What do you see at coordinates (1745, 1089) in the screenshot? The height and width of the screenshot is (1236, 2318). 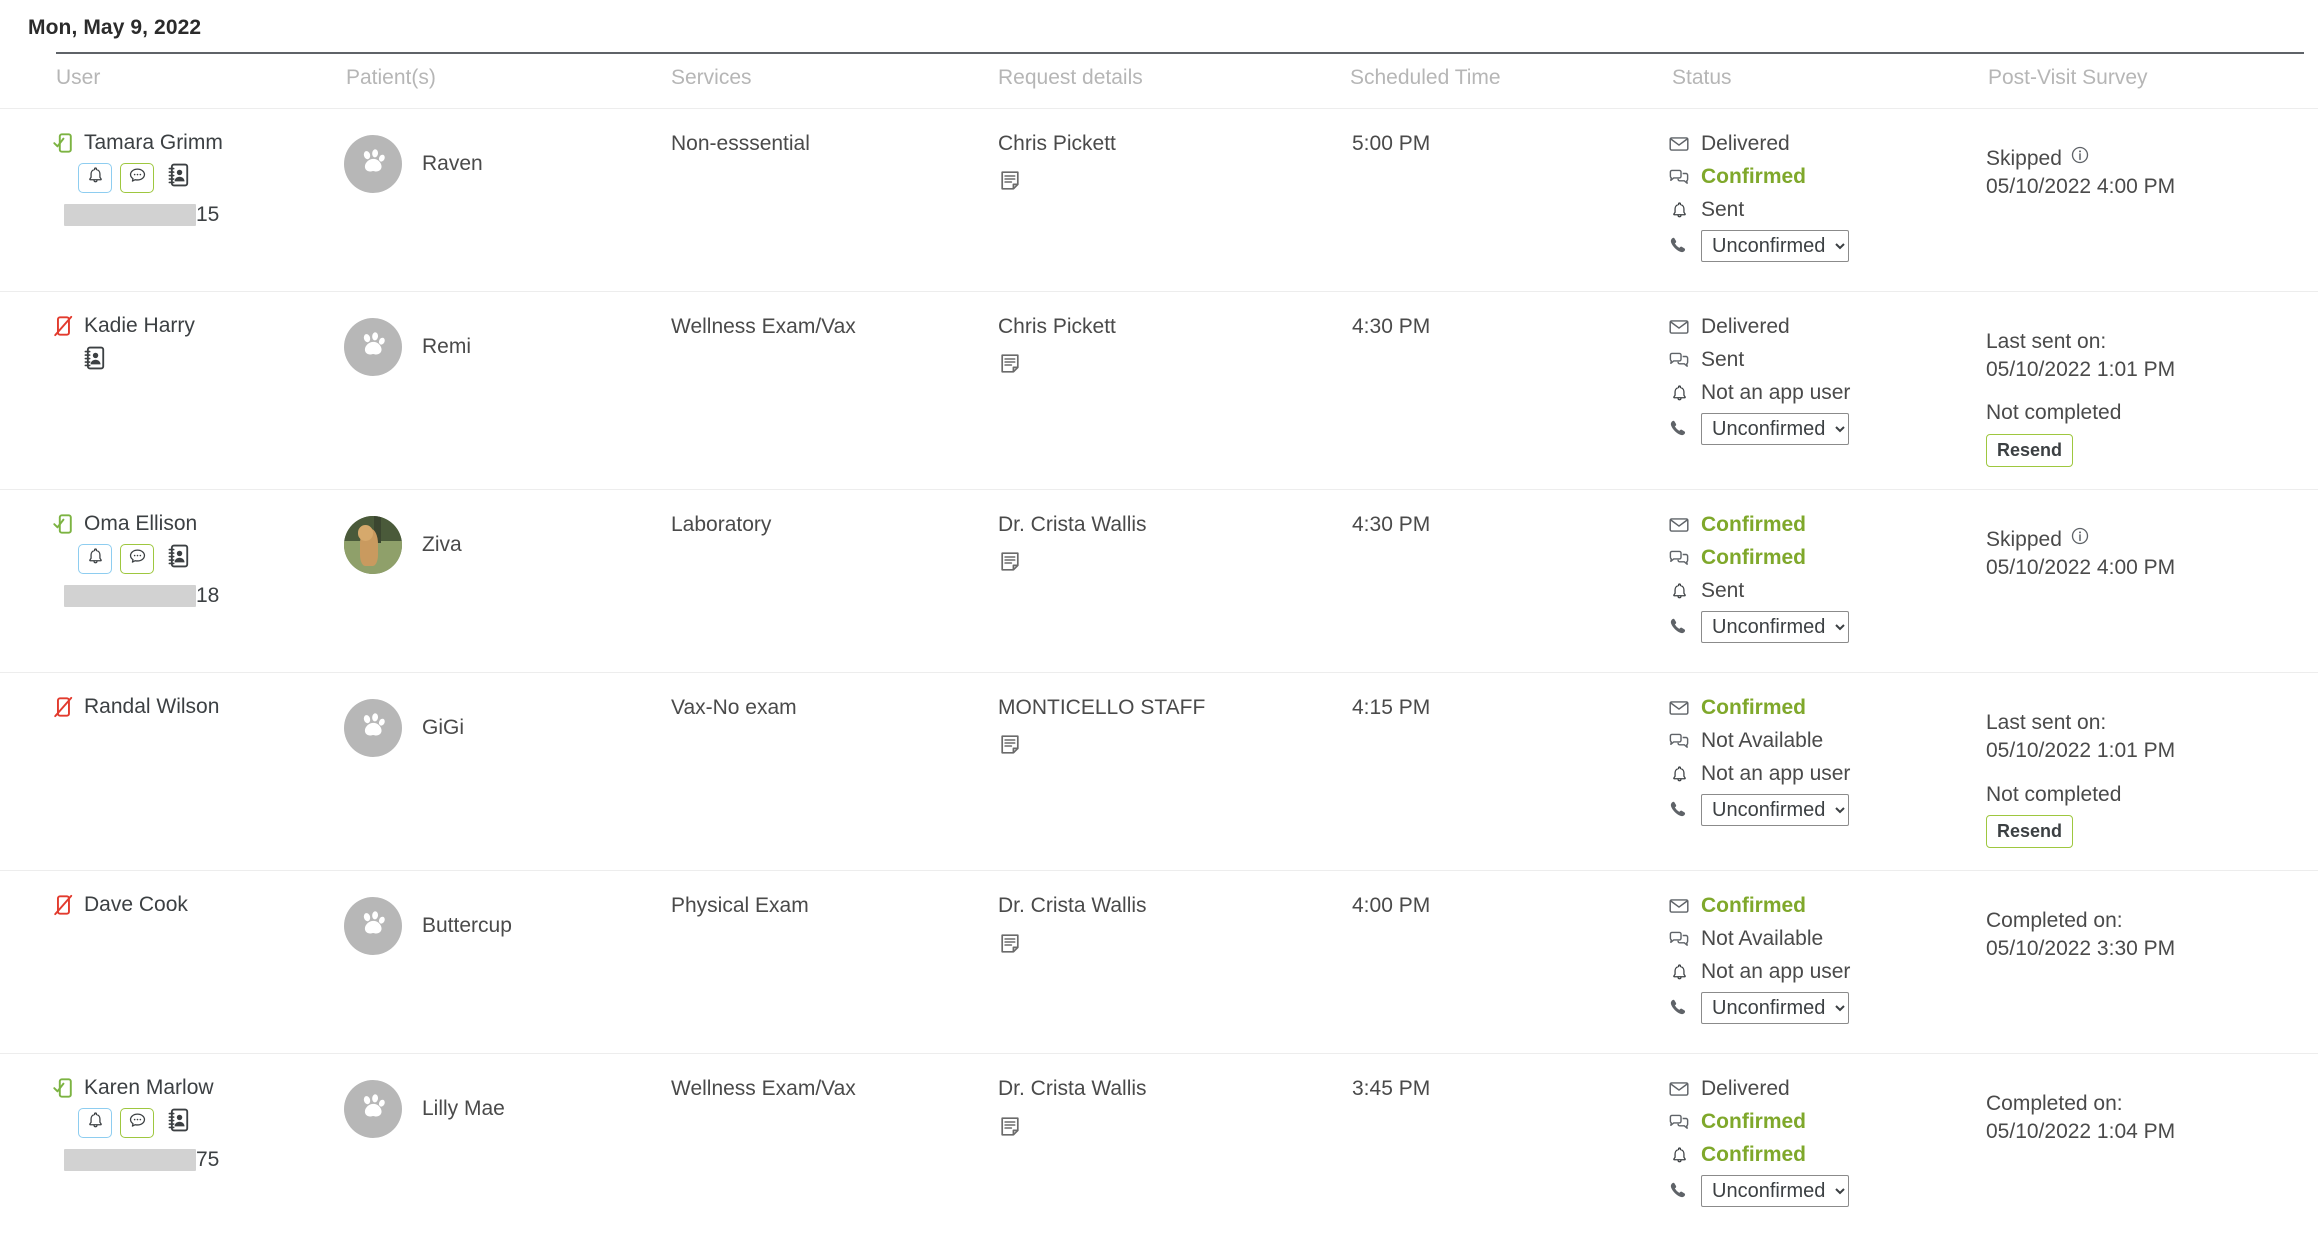 I see `status-text: Delivered` at bounding box center [1745, 1089].